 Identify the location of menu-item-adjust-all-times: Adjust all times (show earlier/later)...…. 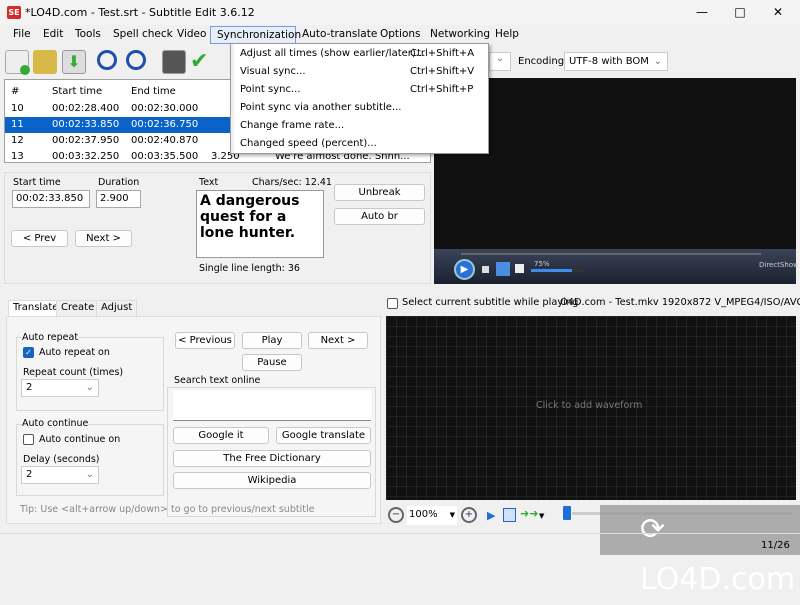
(360, 53).